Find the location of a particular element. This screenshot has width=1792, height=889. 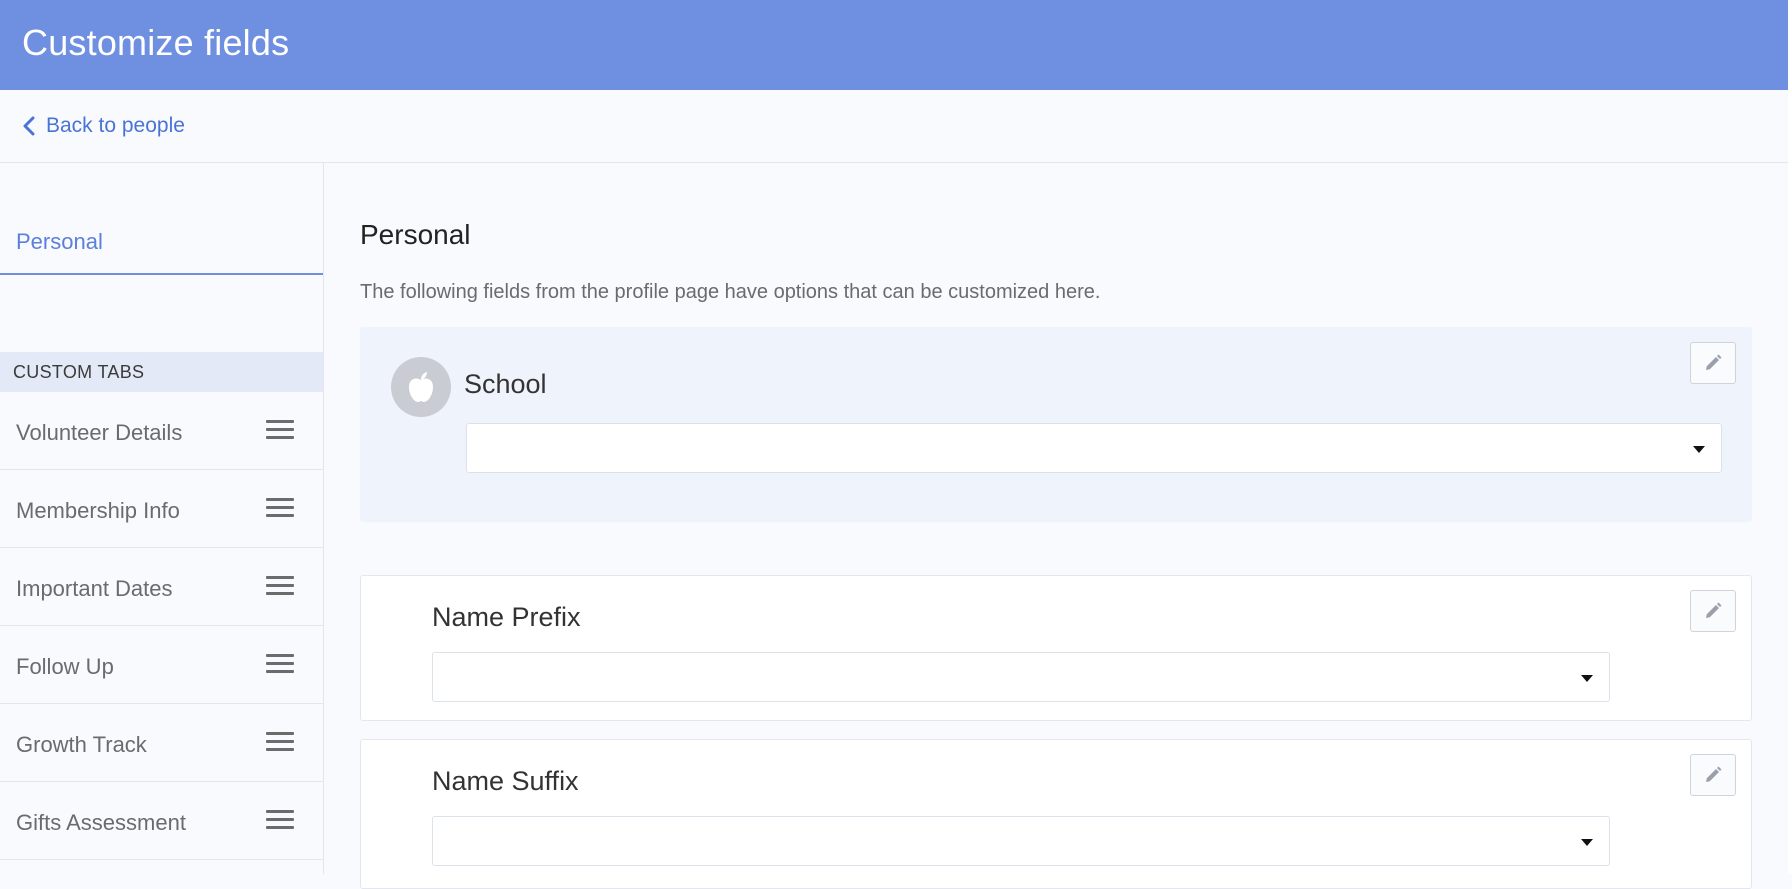

sidebar-item-label: Personal is located at coordinates (59, 241).